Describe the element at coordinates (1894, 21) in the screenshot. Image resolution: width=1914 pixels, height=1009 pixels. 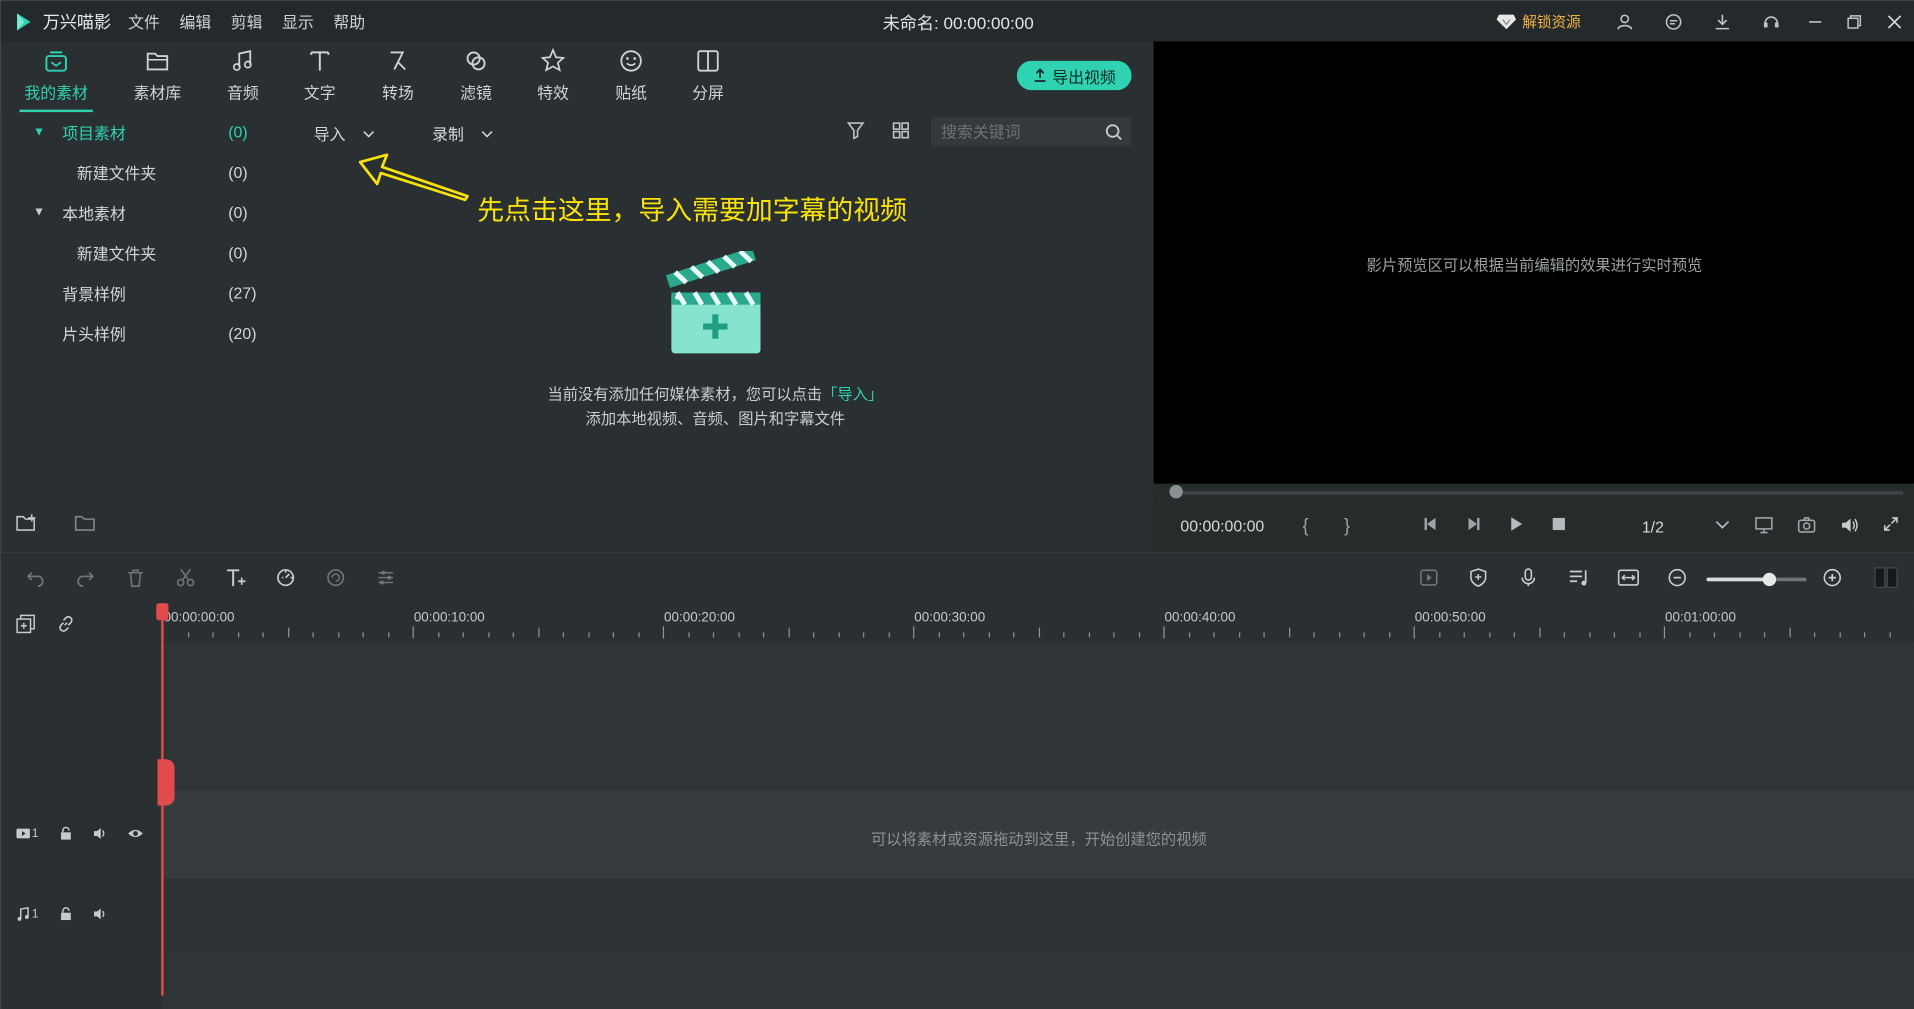
I see `close-icon` at that location.